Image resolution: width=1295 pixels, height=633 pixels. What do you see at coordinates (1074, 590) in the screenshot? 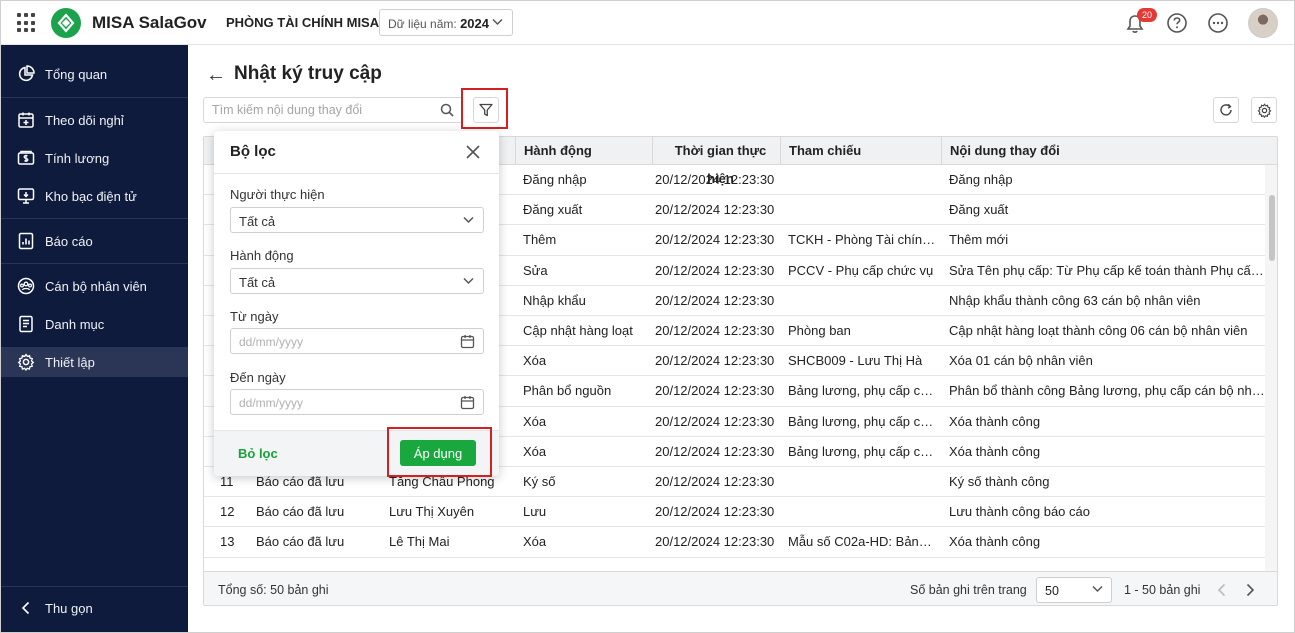
I see `per-page-select: 50` at bounding box center [1074, 590].